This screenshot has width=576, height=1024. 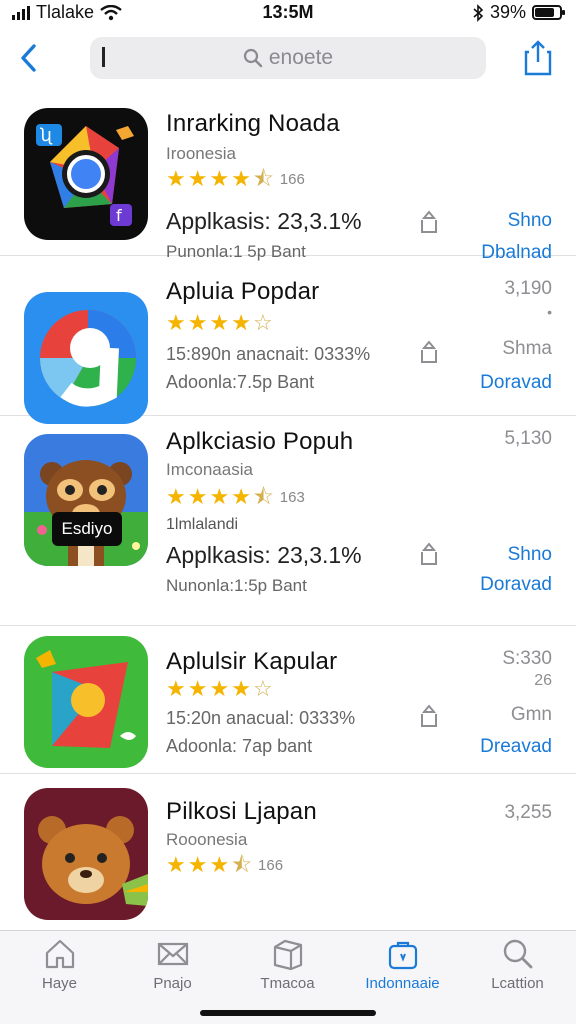 What do you see at coordinates (253, 123) in the screenshot?
I see `app-name: Inrarking Noada` at bounding box center [253, 123].